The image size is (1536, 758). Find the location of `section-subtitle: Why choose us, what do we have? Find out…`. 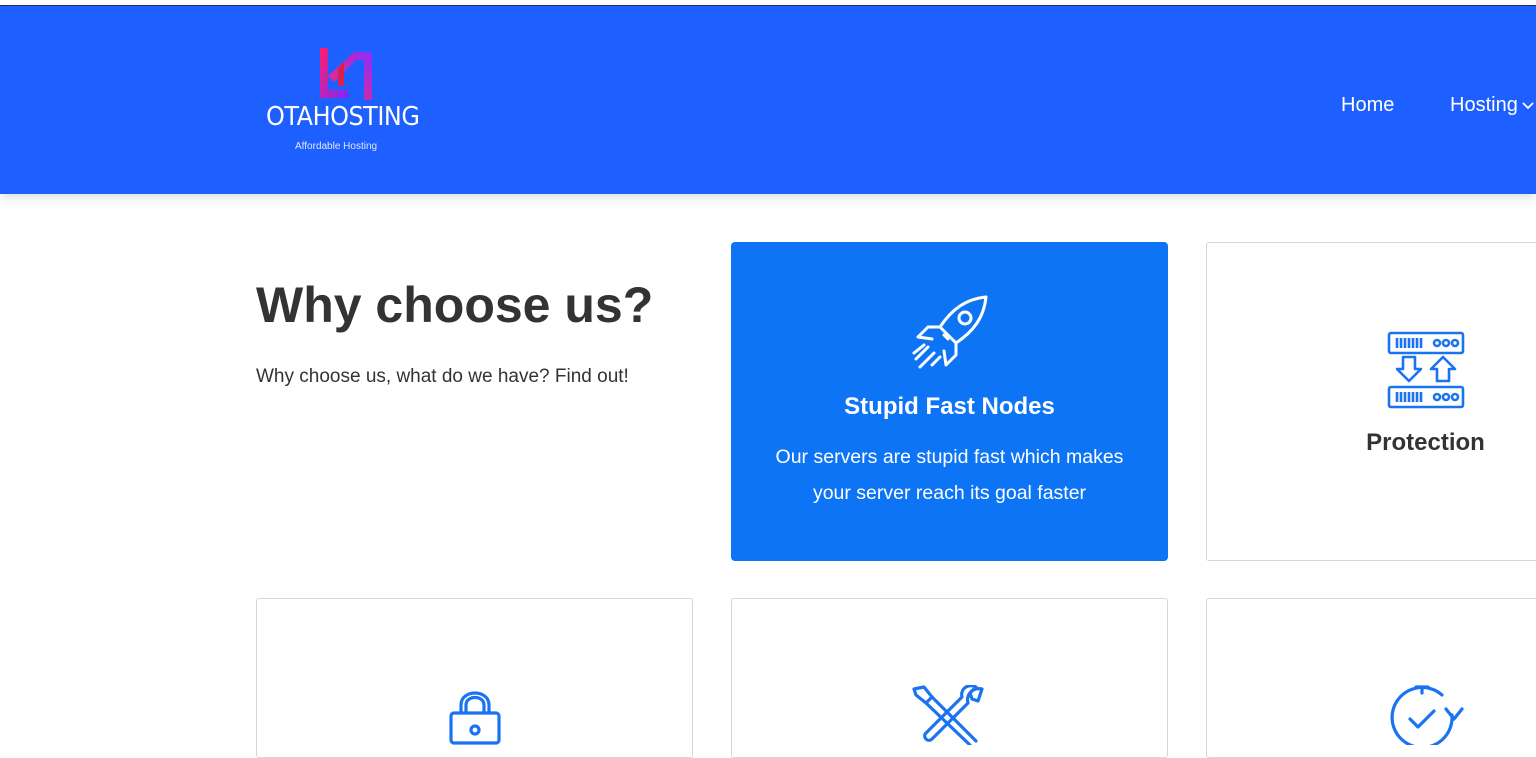

section-subtitle: Why choose us, what do we have? Find out… is located at coordinates (442, 376).